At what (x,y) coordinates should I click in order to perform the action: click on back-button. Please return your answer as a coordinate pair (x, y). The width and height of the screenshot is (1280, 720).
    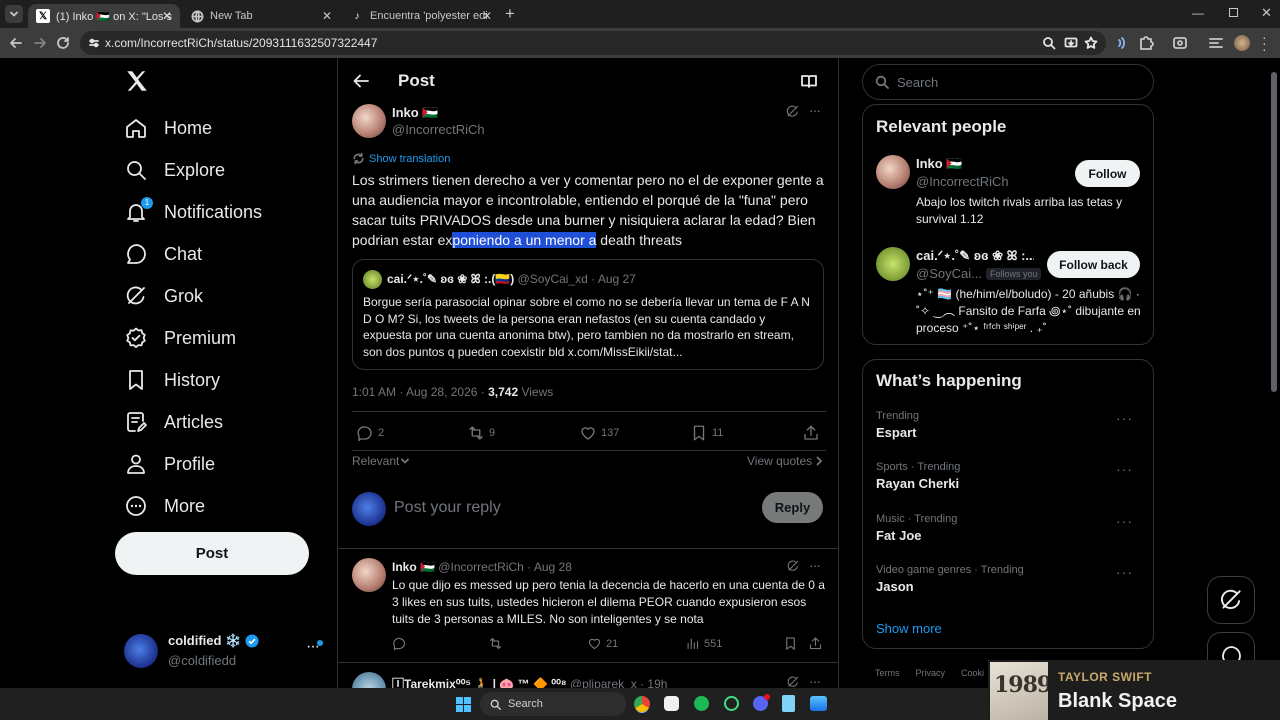
    Looking at the image, I should click on (16, 43).